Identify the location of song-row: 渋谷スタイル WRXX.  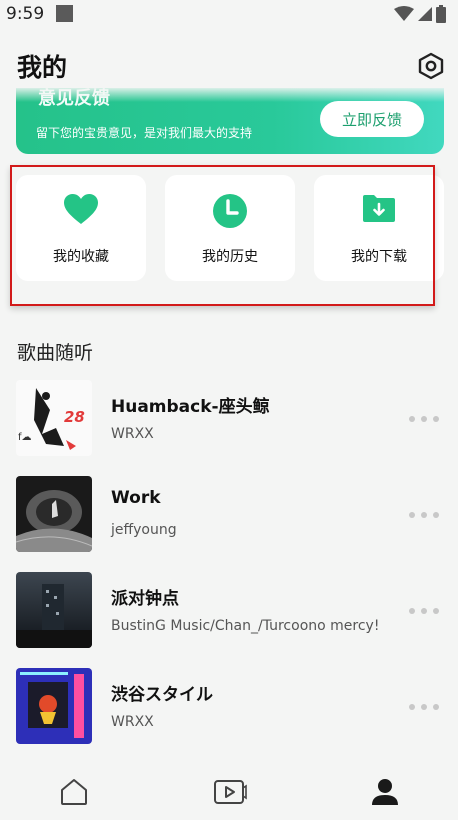
(229, 708).